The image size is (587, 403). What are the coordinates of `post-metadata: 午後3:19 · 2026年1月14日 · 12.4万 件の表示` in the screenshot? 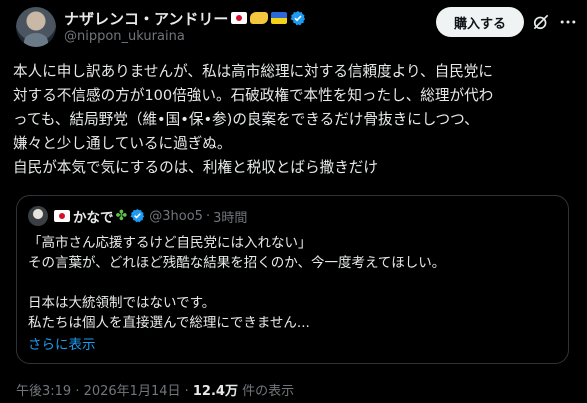 It's located at (155, 389).